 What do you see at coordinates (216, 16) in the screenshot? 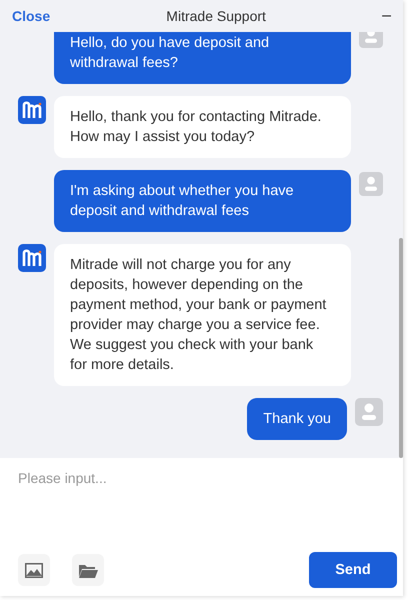
I see `chat-title: Mitrade Support` at bounding box center [216, 16].